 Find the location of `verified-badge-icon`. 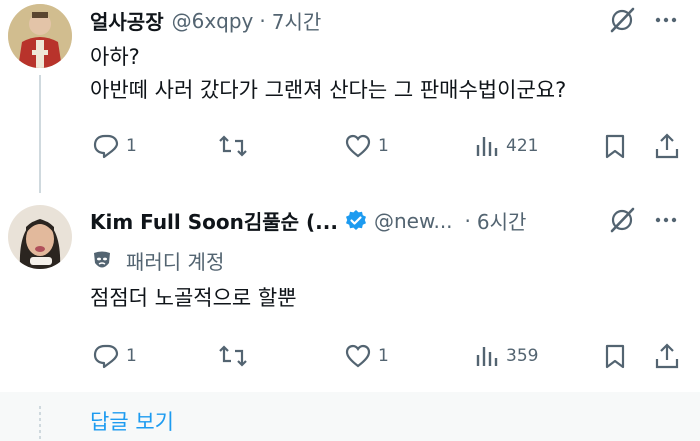

verified-badge-icon is located at coordinates (355, 219).